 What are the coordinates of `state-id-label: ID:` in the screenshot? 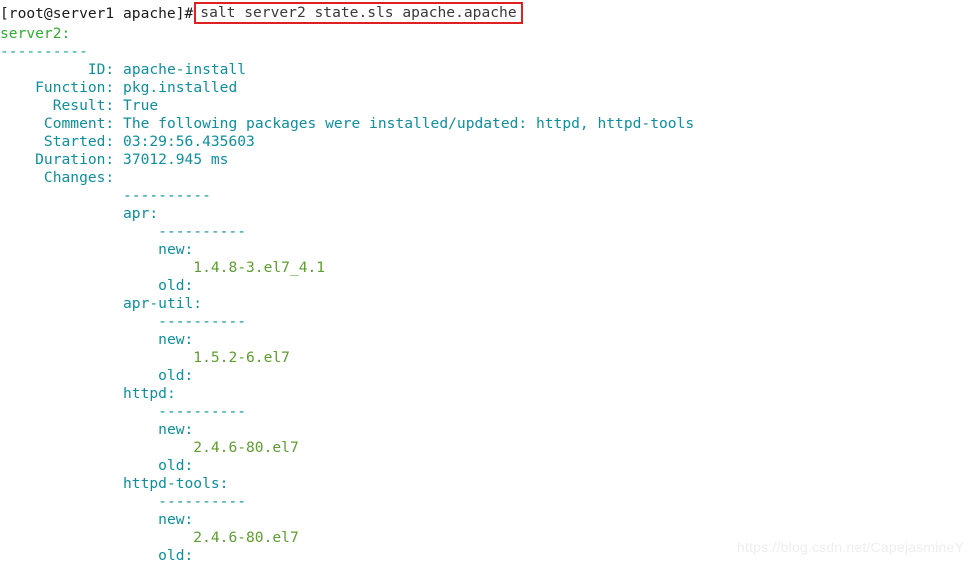 It's located at (57, 69).